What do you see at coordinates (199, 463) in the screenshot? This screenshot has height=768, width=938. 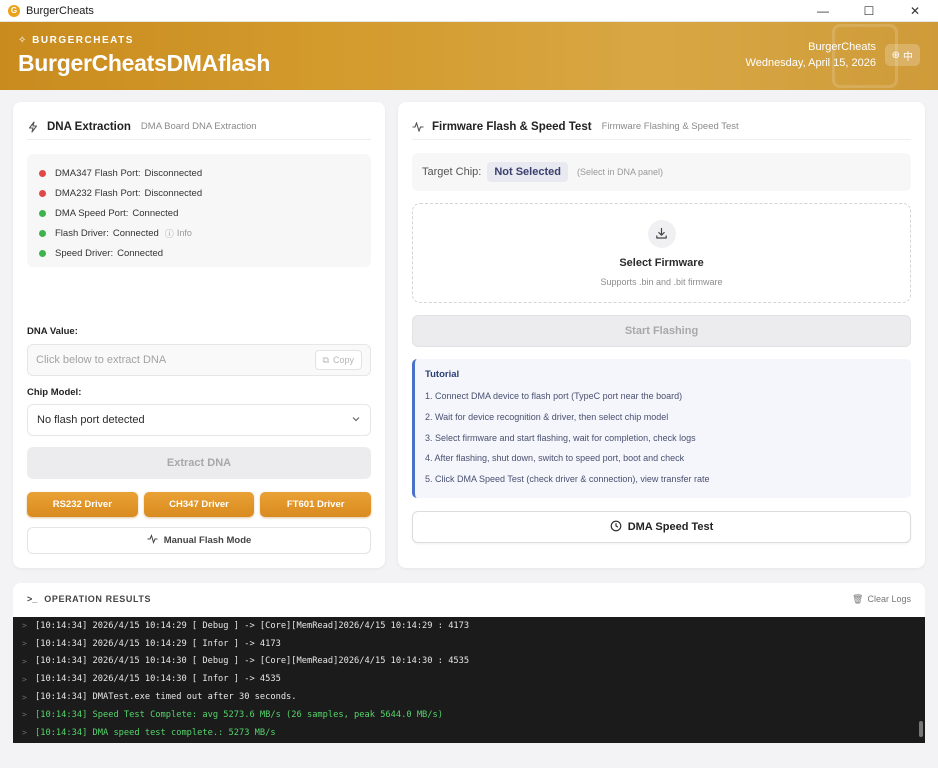 I see `extract-dna-button: Extract DNA` at bounding box center [199, 463].